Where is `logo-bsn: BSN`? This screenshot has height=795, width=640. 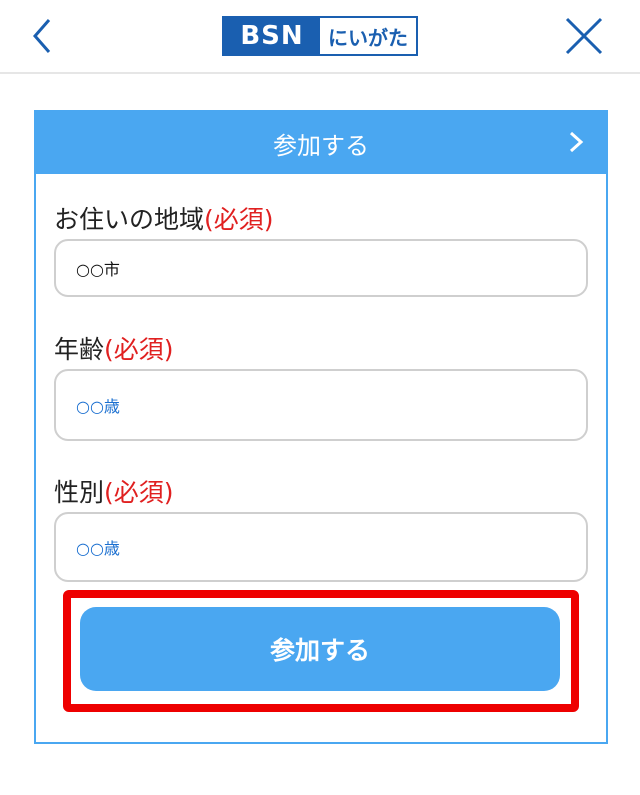 logo-bsn: BSN is located at coordinates (272, 36).